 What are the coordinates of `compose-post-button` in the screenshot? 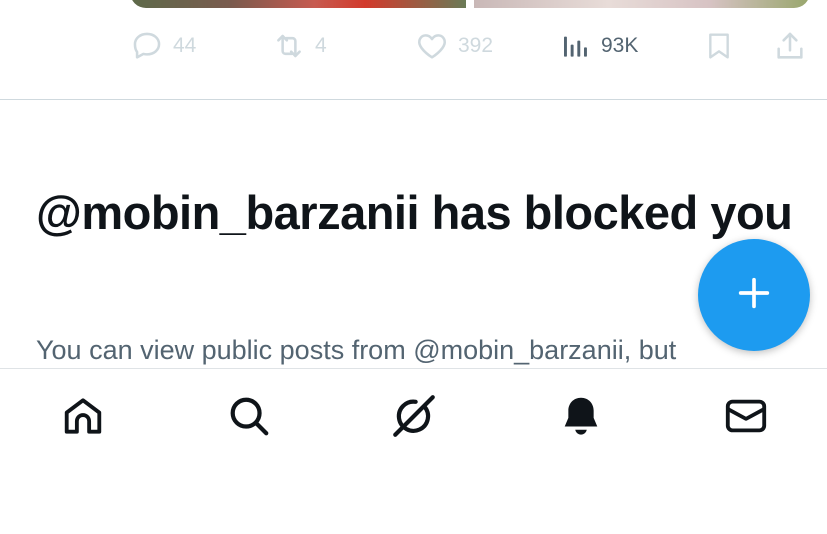 It's located at (754, 295).